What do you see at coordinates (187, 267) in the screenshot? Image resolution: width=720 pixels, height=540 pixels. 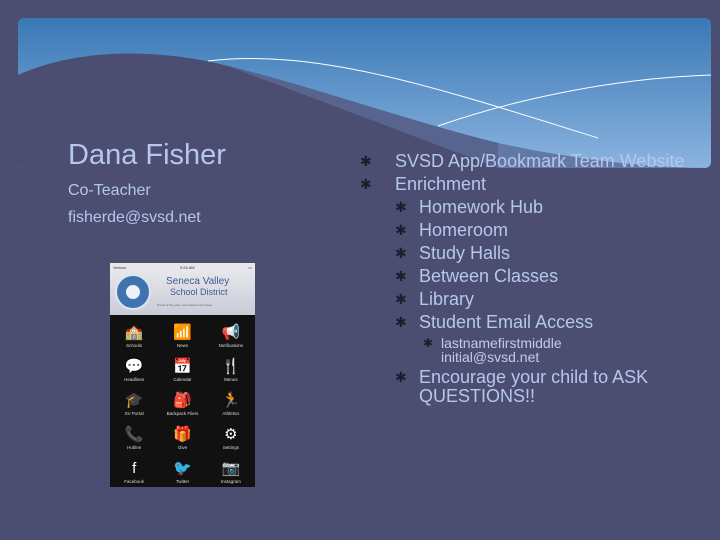 I see `time-label: 9:26 AM` at bounding box center [187, 267].